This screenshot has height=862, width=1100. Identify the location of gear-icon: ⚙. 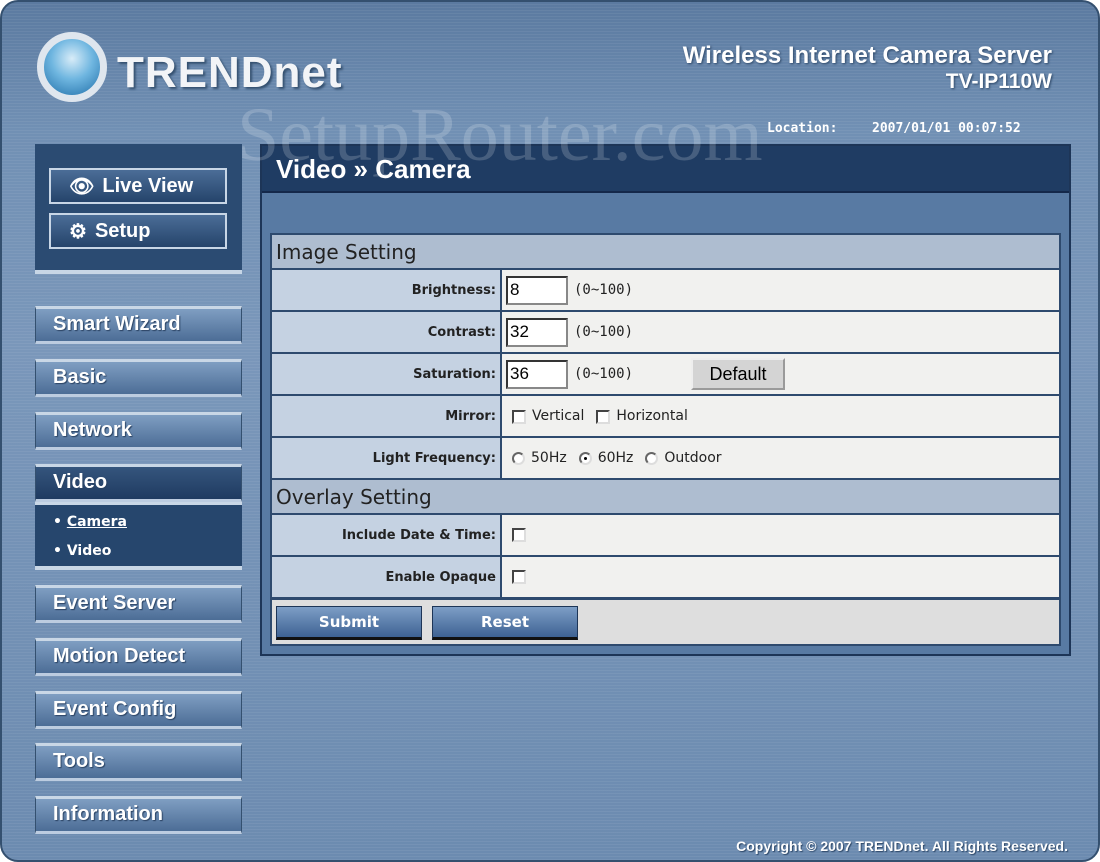
(78, 231).